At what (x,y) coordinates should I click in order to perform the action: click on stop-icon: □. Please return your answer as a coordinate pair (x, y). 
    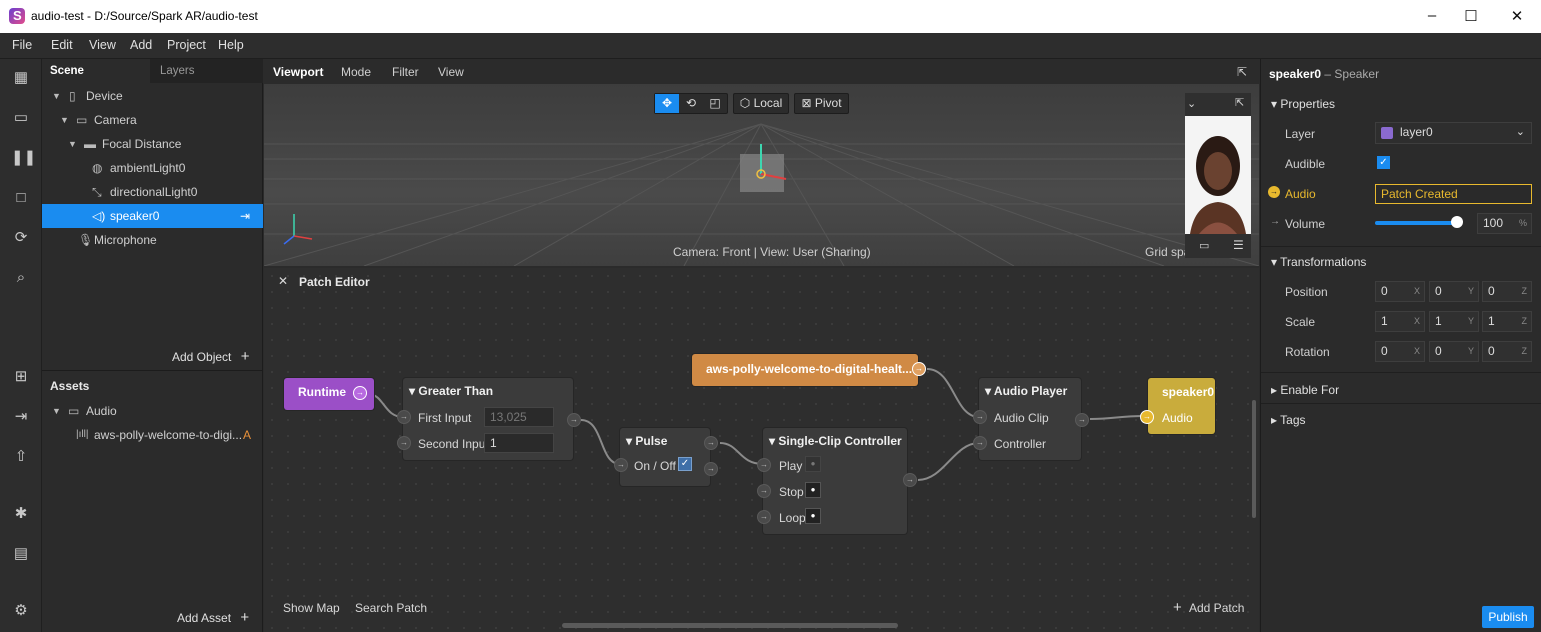
    Looking at the image, I should click on (21, 198).